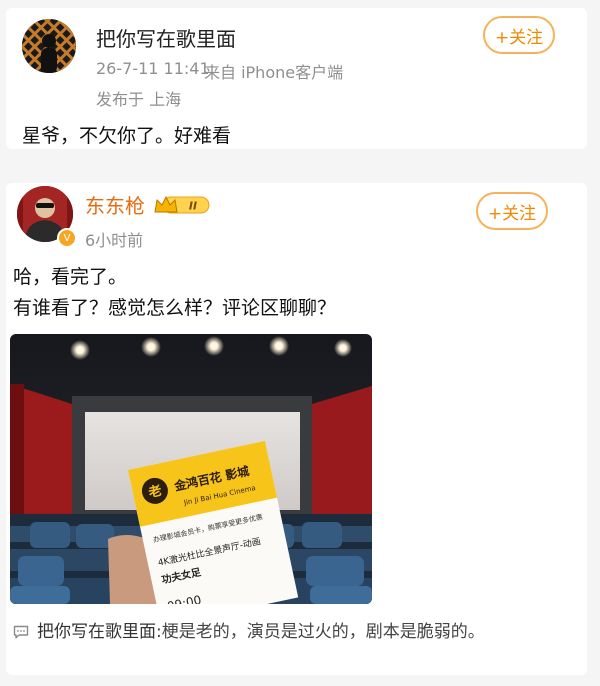 The width and height of the screenshot is (600, 686). Describe the element at coordinates (182, 205) in the screenshot. I see `vip-crown-icon: II` at that location.